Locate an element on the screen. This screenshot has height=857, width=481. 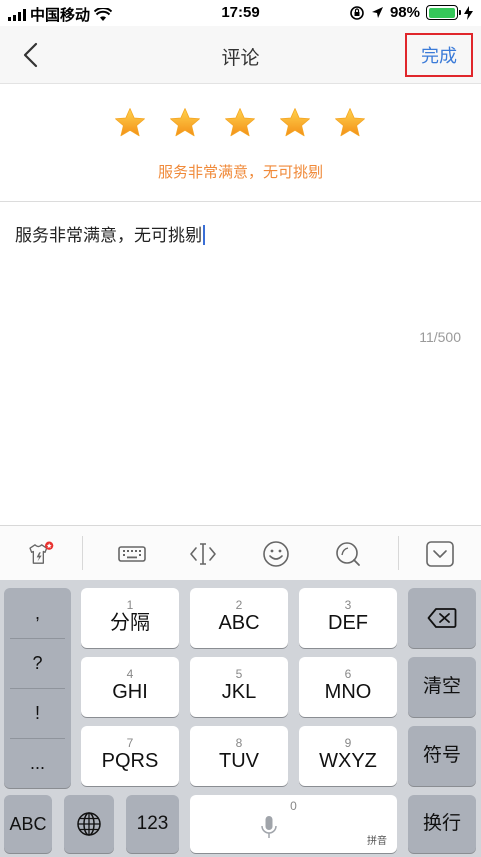
key-4: 4 GHI is located at coordinates (130, 687).